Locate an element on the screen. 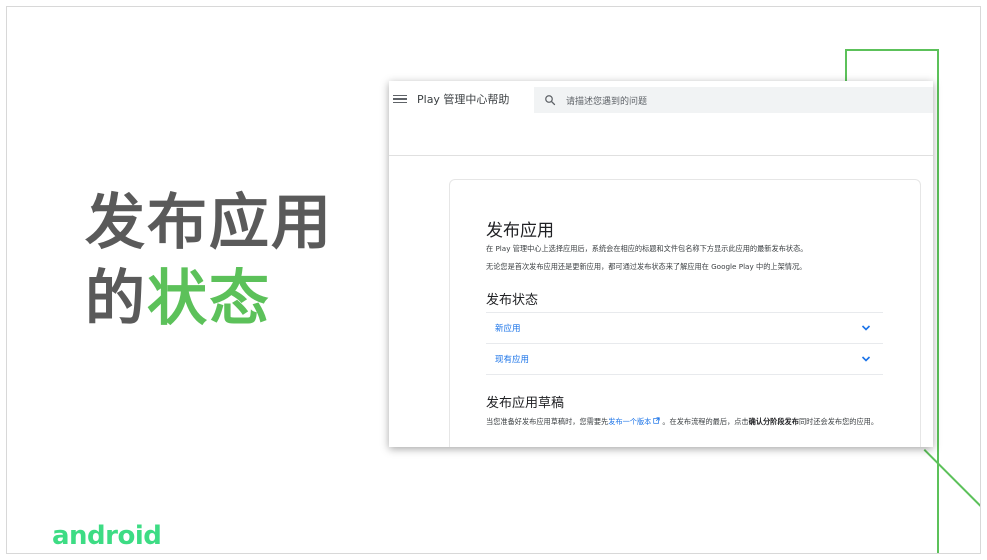 The image size is (987, 560). android-logo: android is located at coordinates (107, 536).